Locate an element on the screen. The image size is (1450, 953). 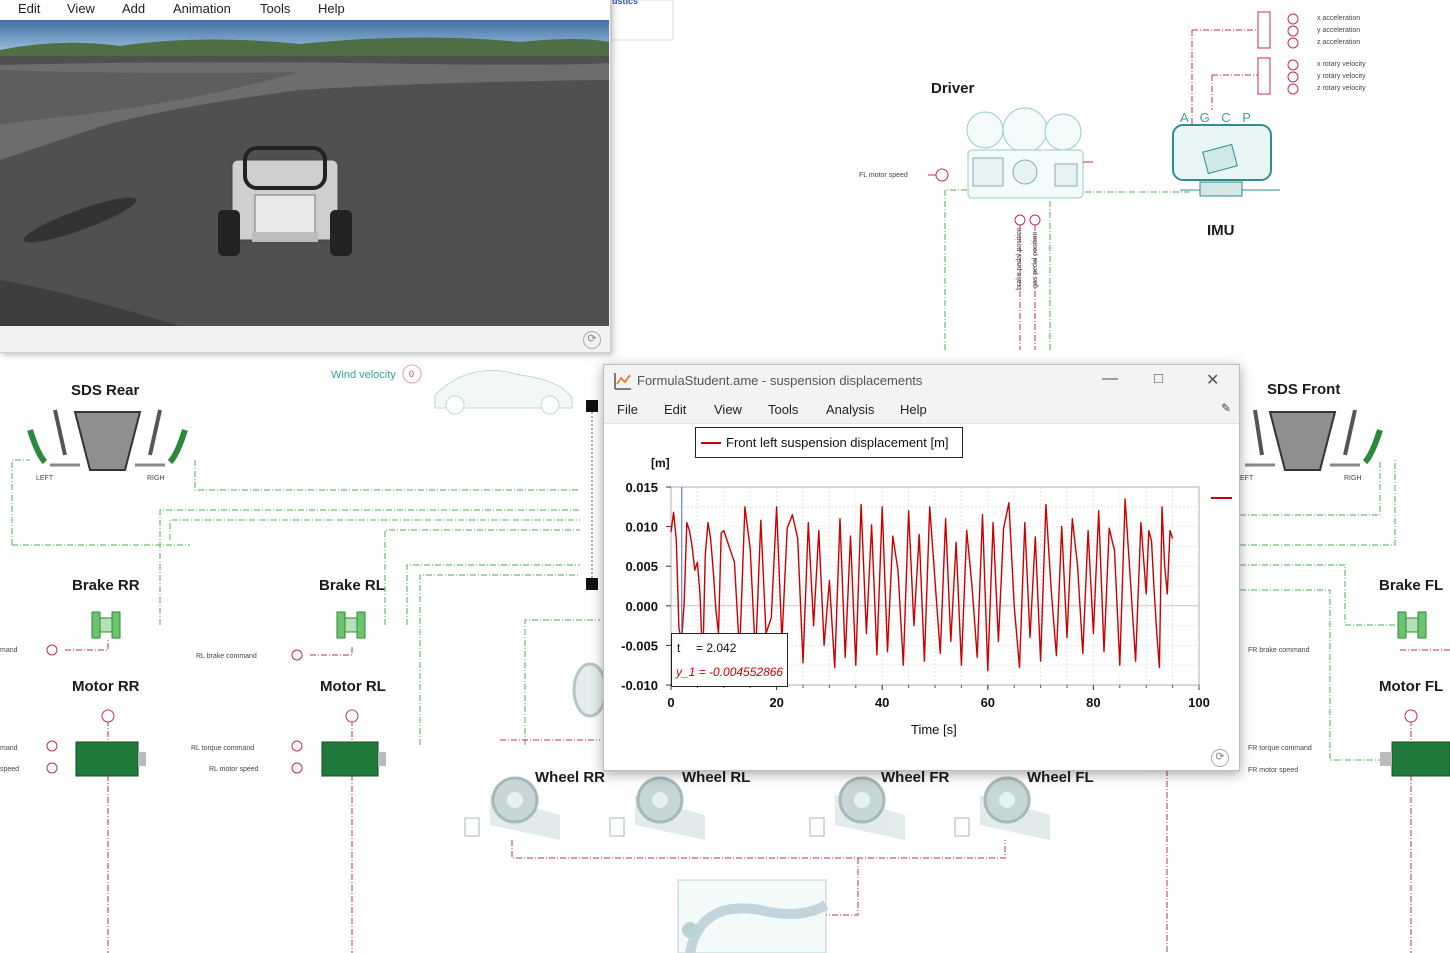
fl-motor-speed-label: FL motor speed is located at coordinates (883, 175).